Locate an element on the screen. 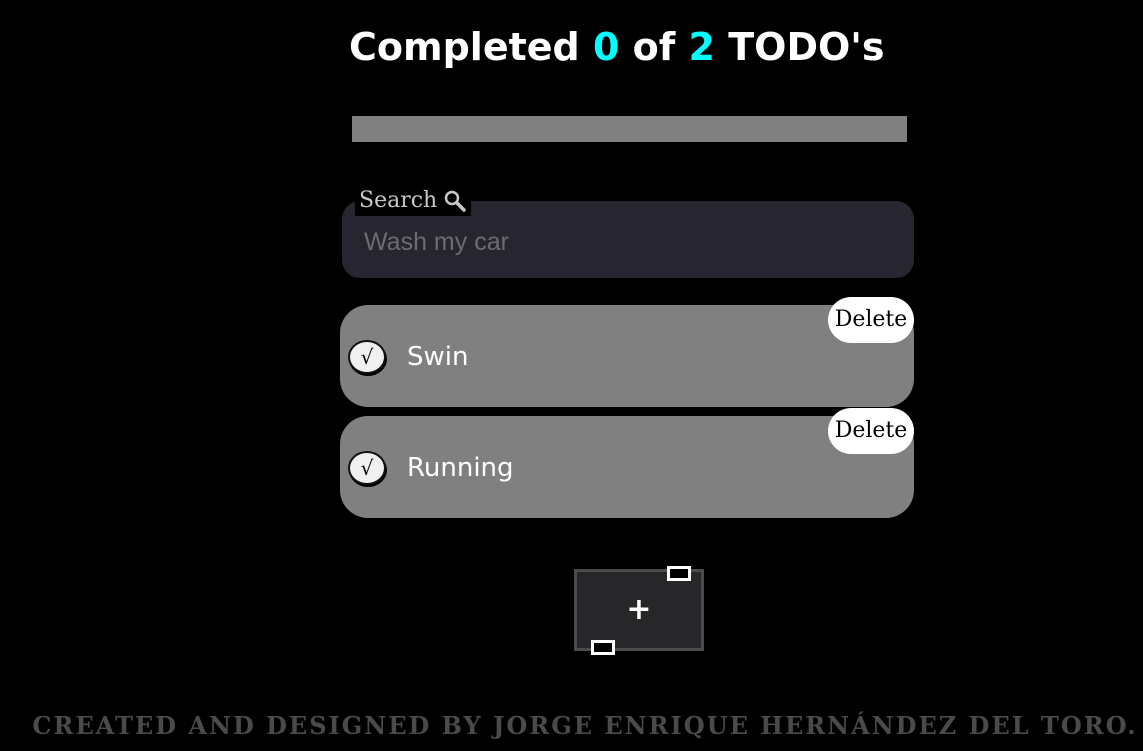 This screenshot has height=751, width=1143. search-icon is located at coordinates (455, 201).